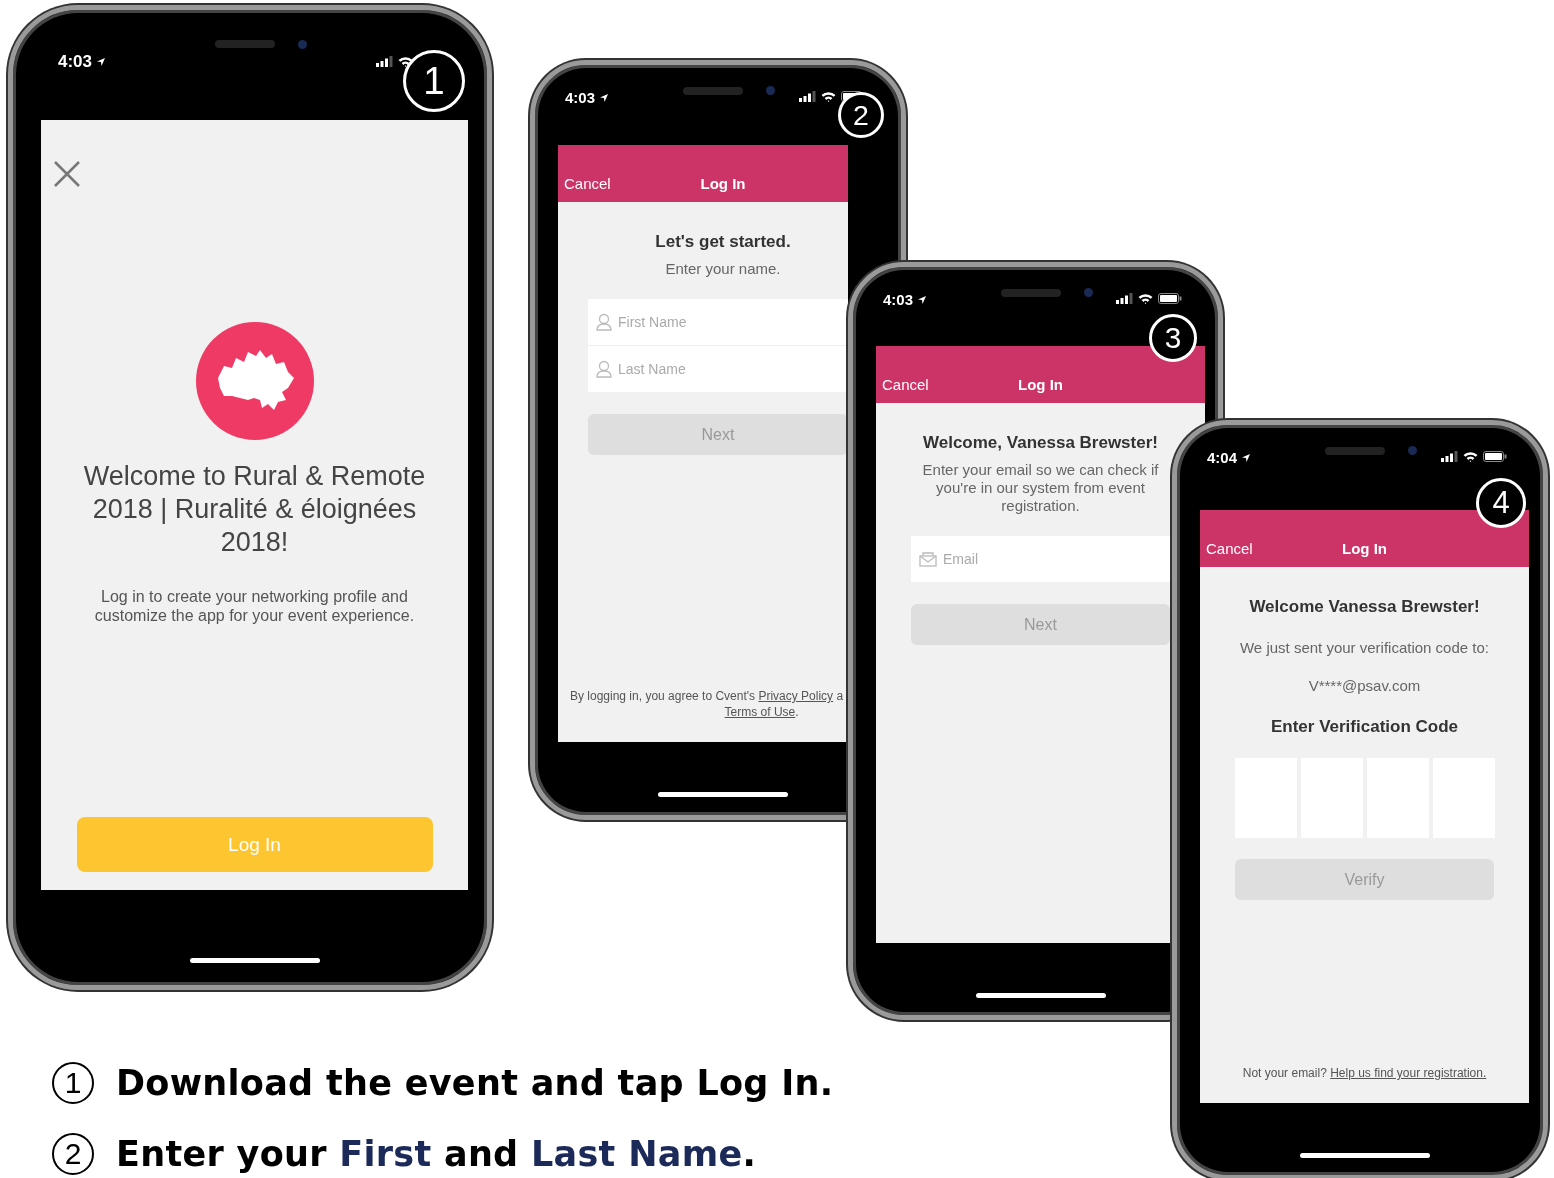 The width and height of the screenshot is (1554, 1178). Describe the element at coordinates (1364, 686) in the screenshot. I see `masked-email: V****@psav.com` at that location.